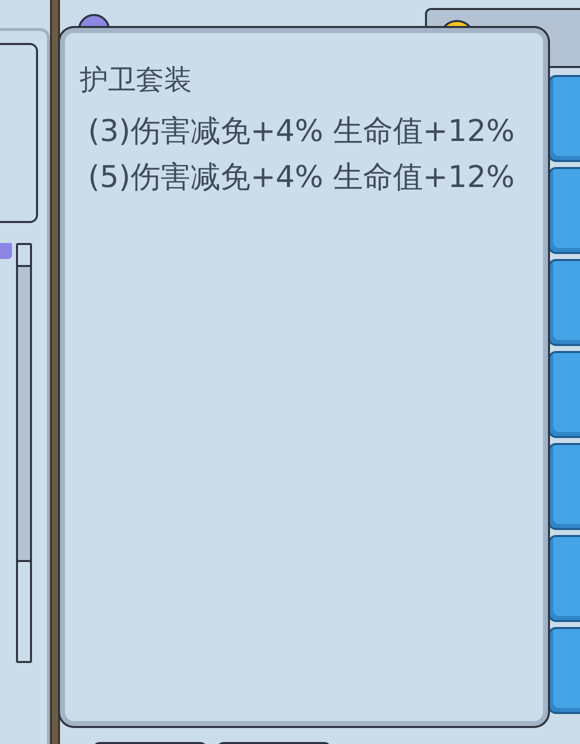 Image resolution: width=580 pixels, height=744 pixels. Describe the element at coordinates (24, 413) in the screenshot. I see `scrollbar-thumb` at that location.